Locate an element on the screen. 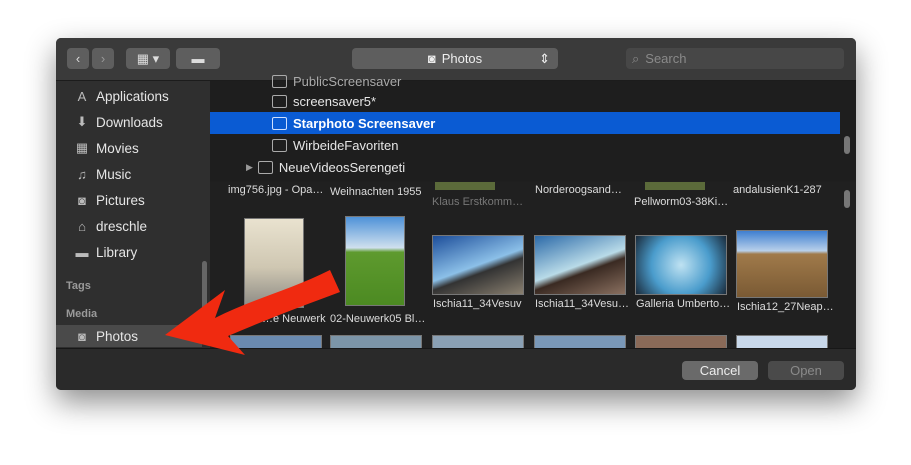 The height and width of the screenshot is (465, 911). arrow-icon is located at coordinates (252, 312).